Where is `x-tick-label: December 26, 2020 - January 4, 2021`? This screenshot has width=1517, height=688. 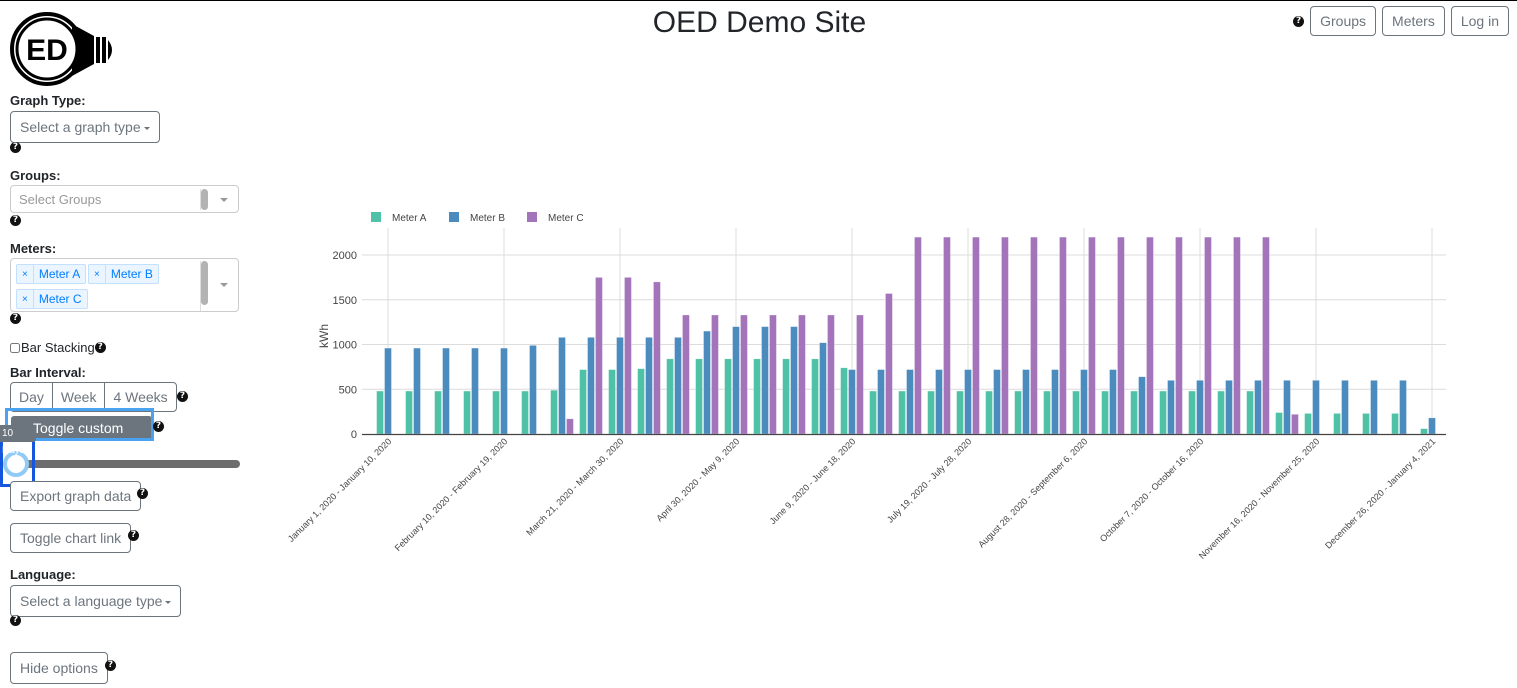 x-tick-label: December 26, 2020 - January 4, 2021 is located at coordinates (1380, 493).